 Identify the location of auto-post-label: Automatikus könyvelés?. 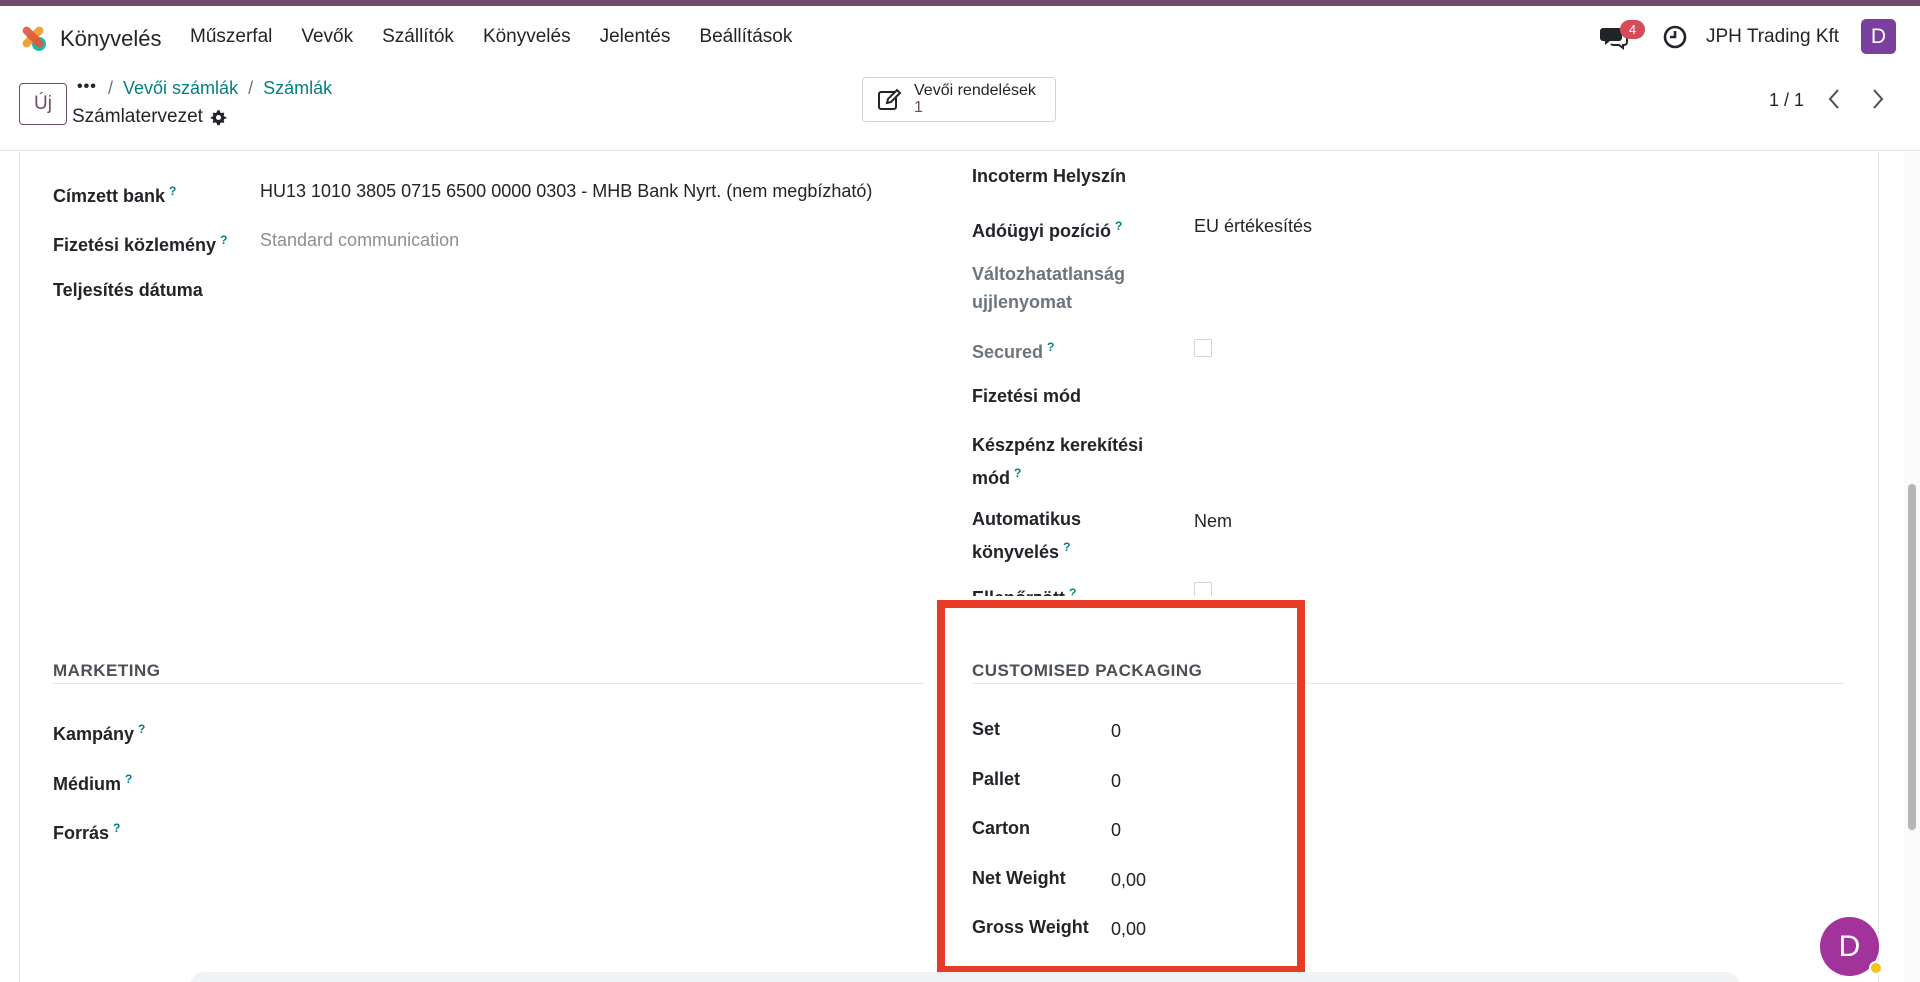
(1027, 535).